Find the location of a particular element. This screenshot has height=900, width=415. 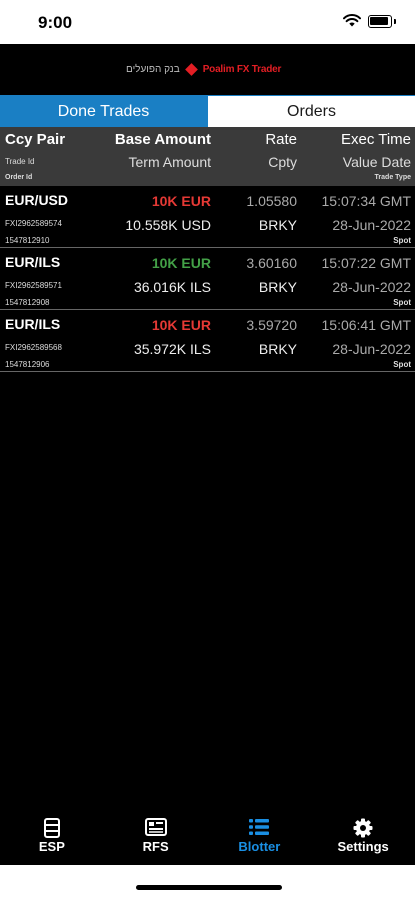

trade-id: FXI2962589568 is located at coordinates (33, 347).